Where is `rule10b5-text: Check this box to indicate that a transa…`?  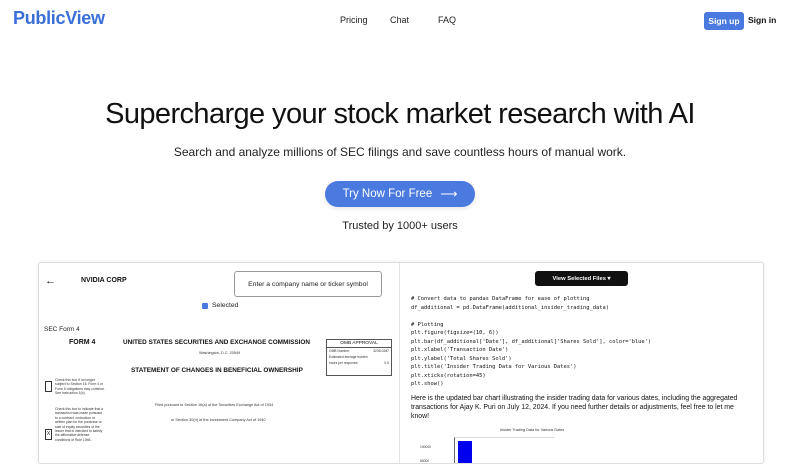 rule10b5-text: Check this box to indicate that a transa… is located at coordinates (79, 424).